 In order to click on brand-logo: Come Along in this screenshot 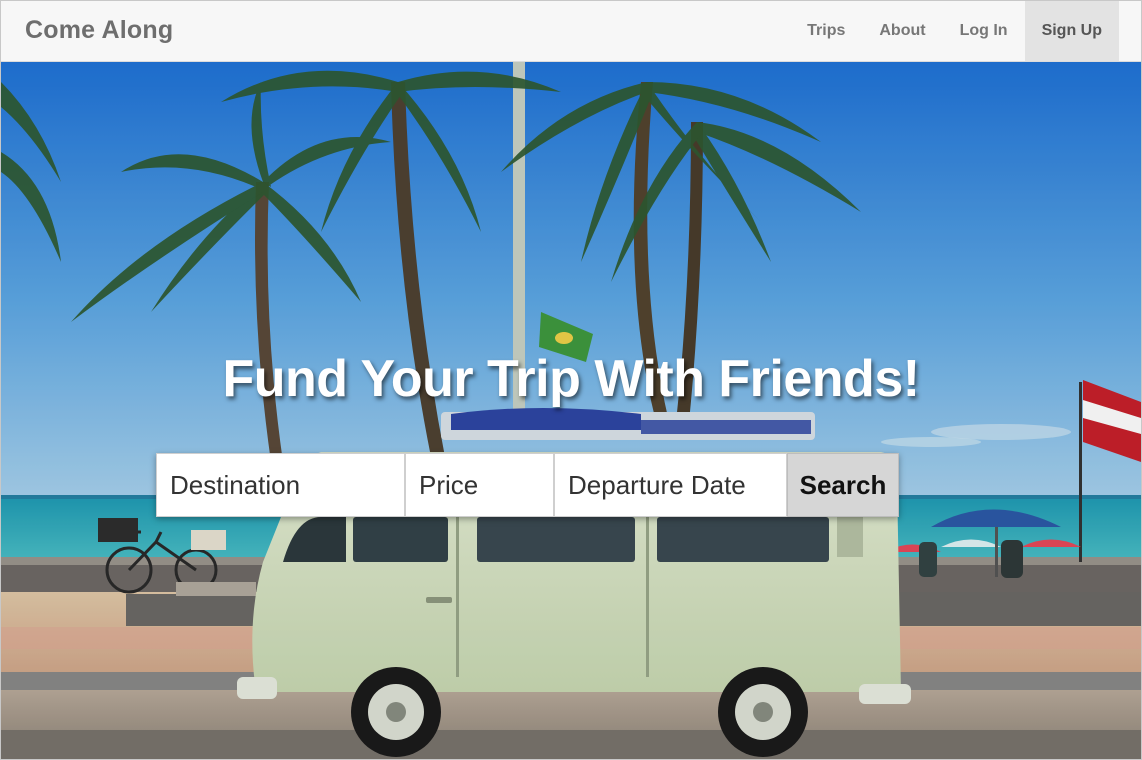, I will do `click(99, 30)`.